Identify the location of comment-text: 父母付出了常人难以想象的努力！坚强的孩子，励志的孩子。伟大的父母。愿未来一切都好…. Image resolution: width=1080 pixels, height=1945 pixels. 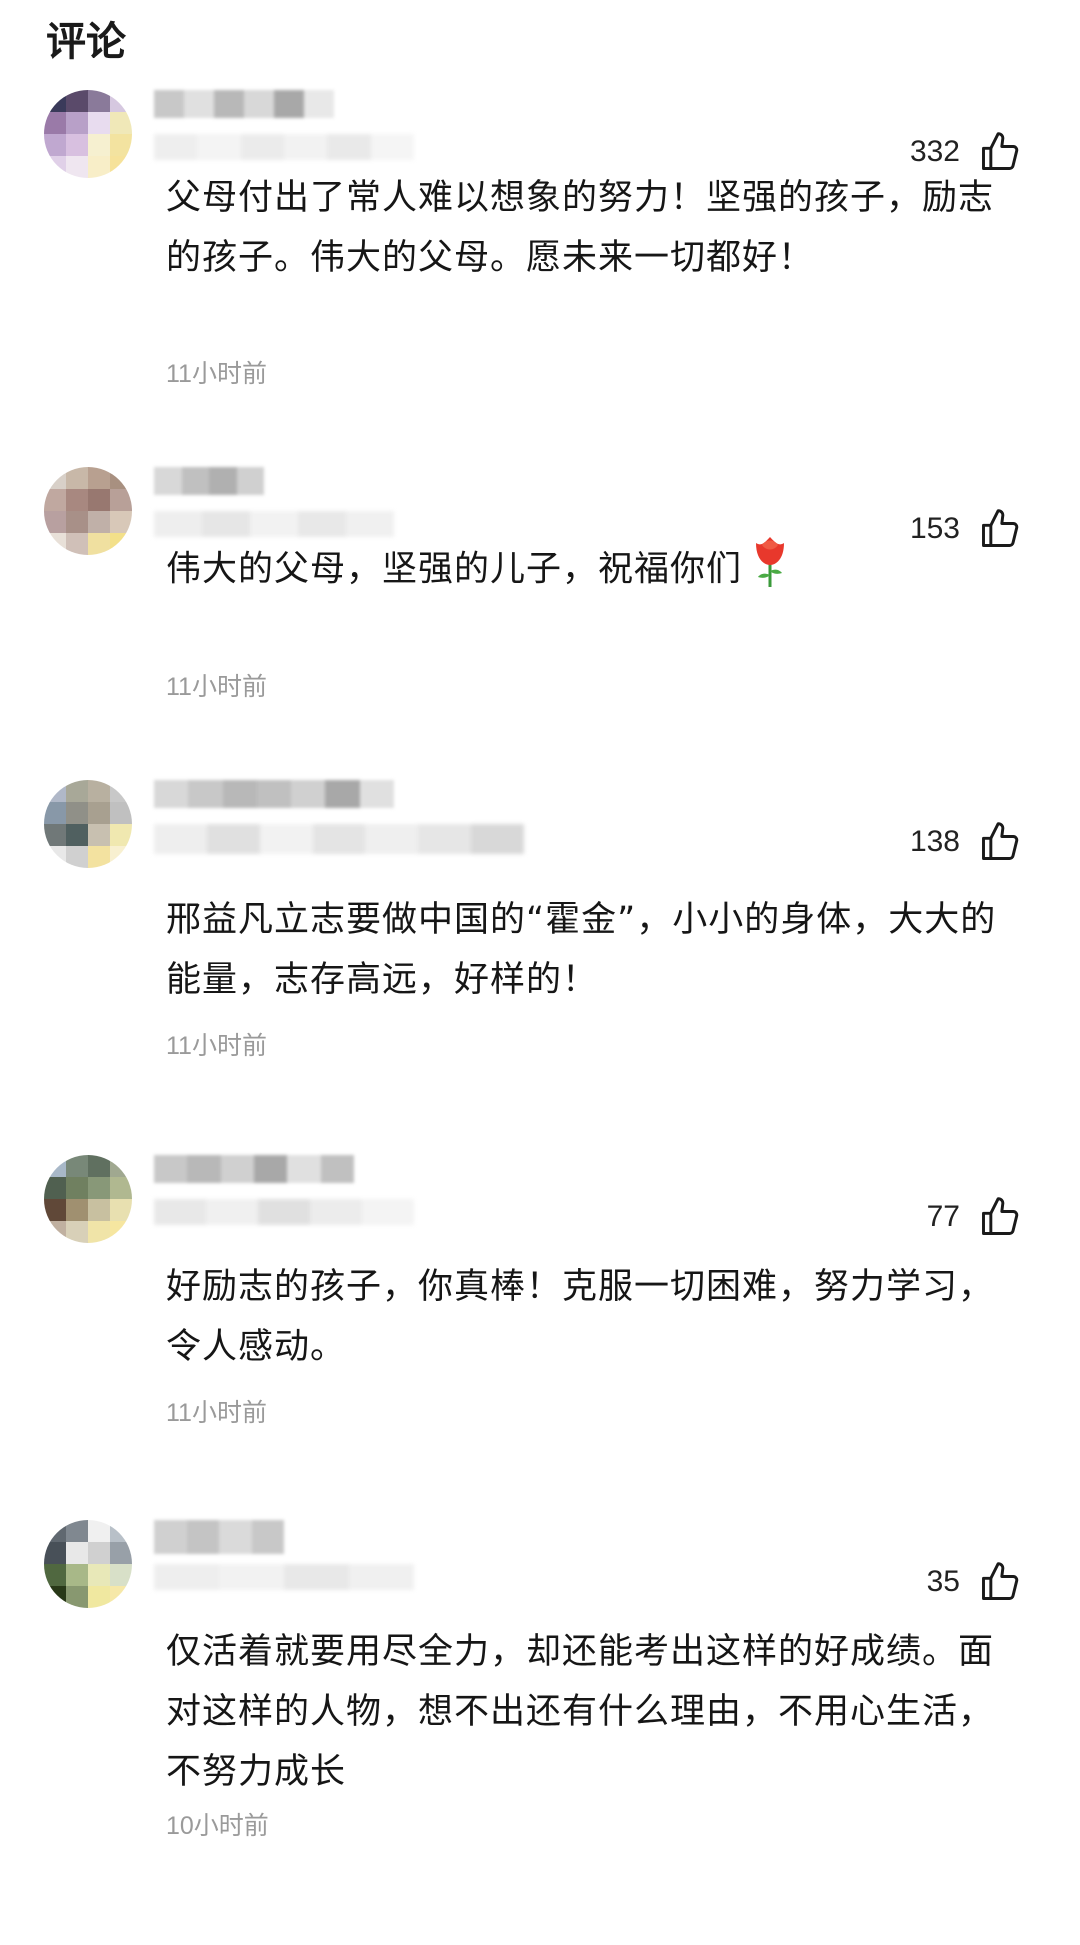
(580, 228).